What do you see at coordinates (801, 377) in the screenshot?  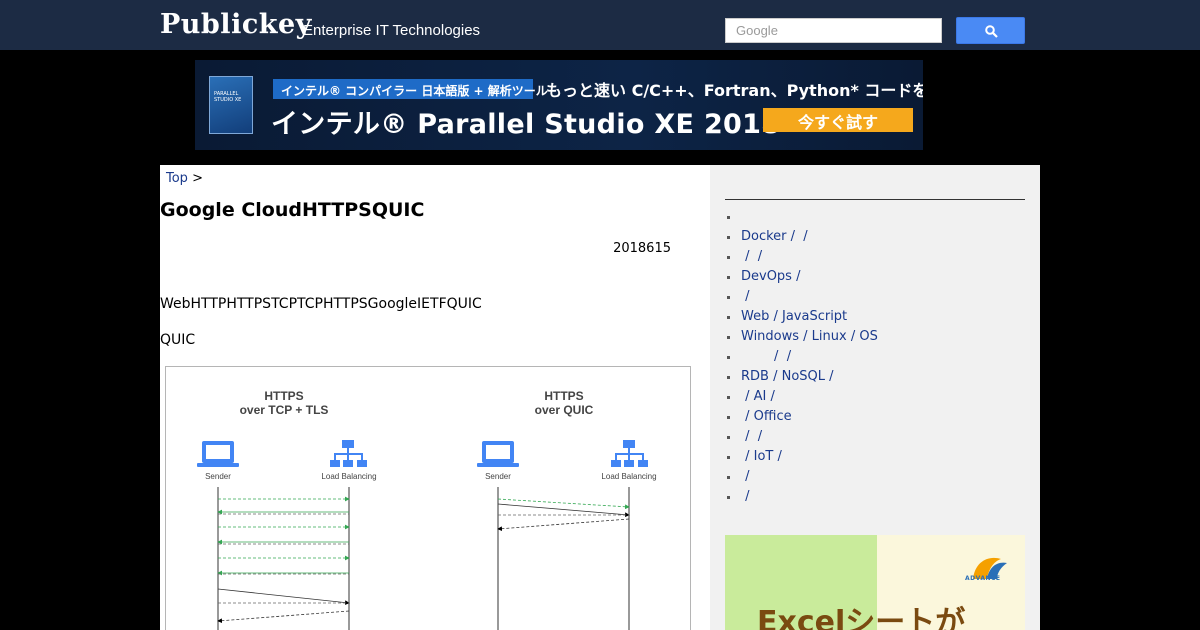 I see `category-item: RDB / NoSQL /` at bounding box center [801, 377].